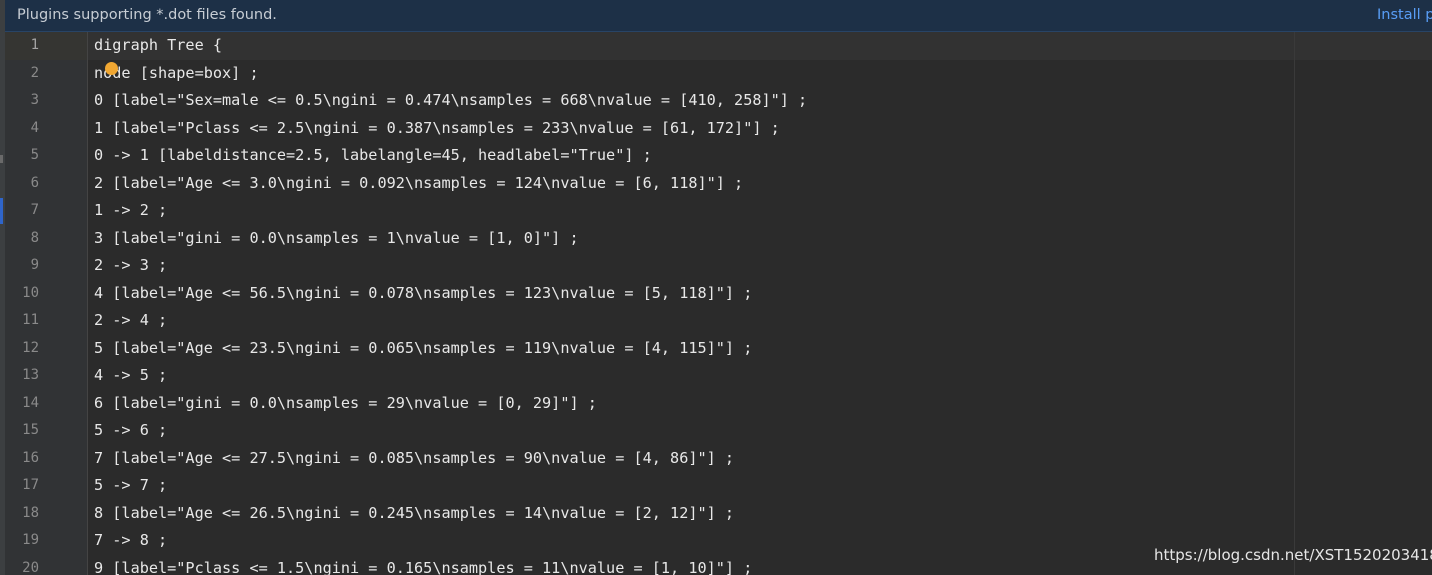  I want to click on tool-strip-marker, so click(1, 159).